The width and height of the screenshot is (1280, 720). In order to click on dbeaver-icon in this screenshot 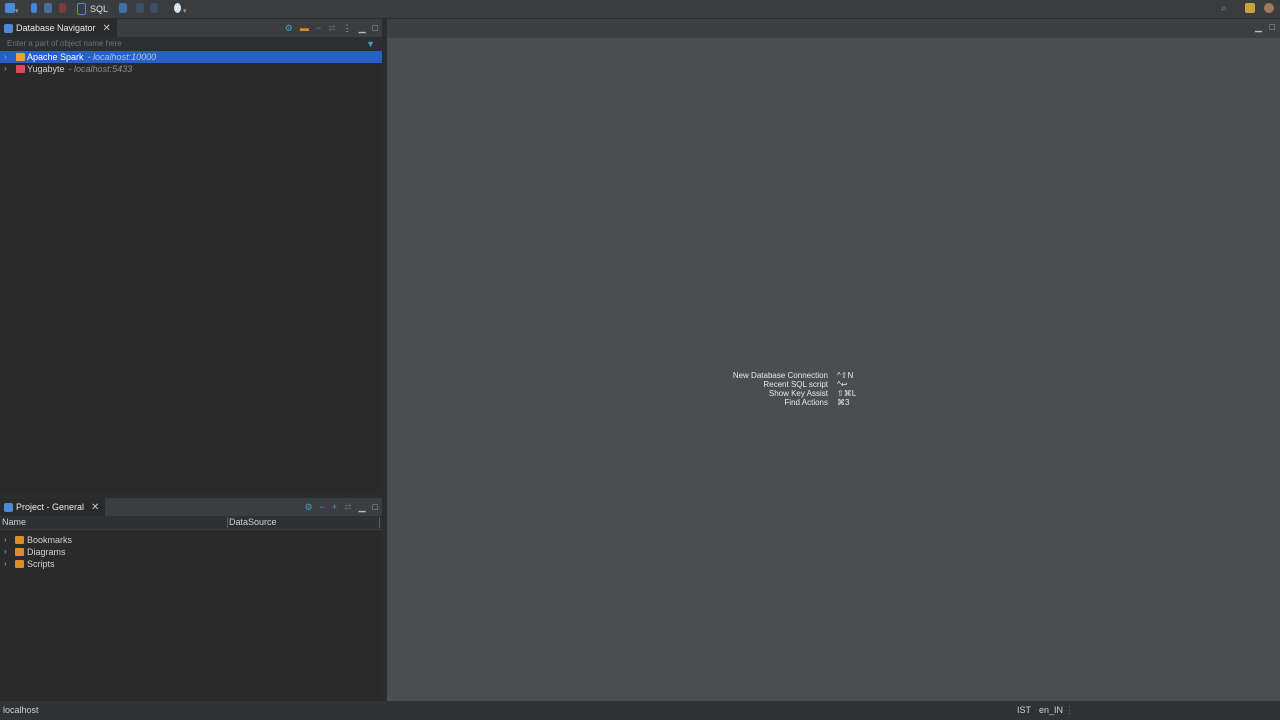, I will do `click(1269, 9)`.